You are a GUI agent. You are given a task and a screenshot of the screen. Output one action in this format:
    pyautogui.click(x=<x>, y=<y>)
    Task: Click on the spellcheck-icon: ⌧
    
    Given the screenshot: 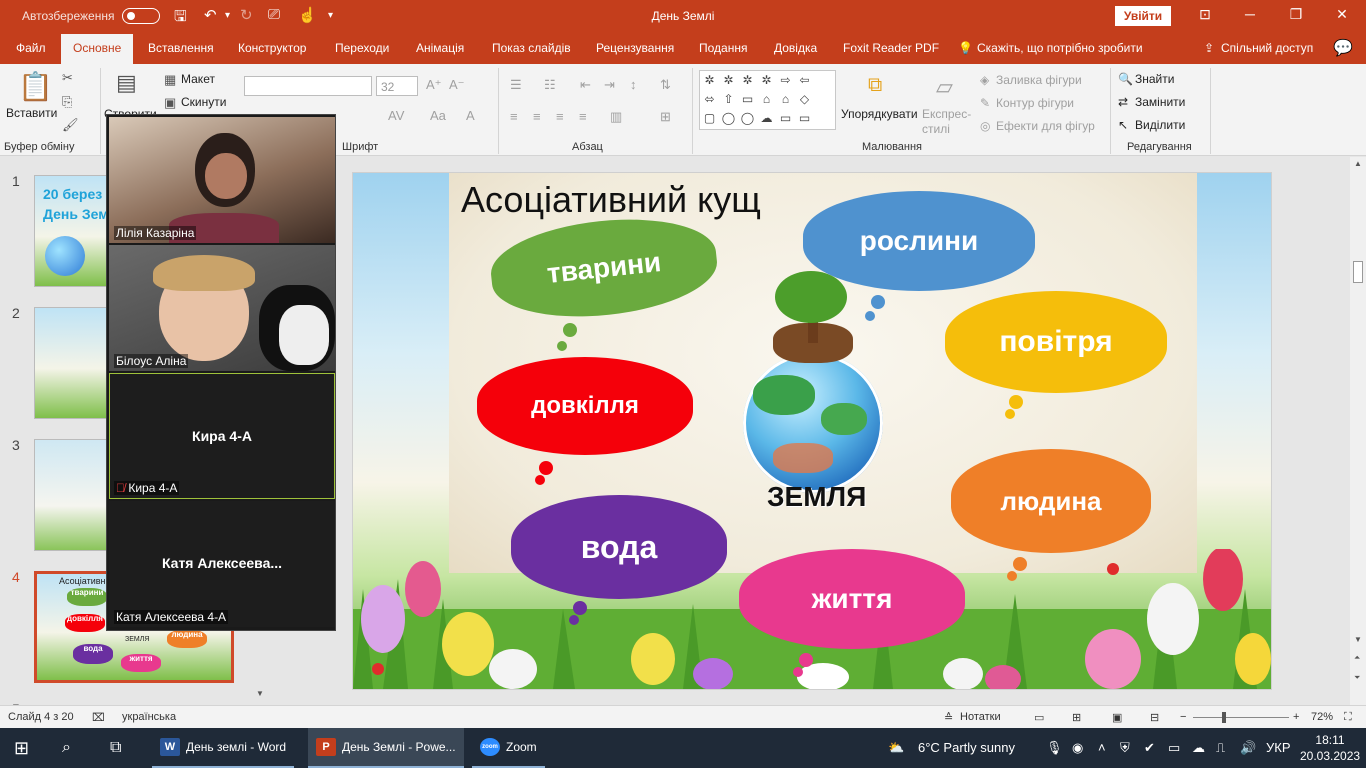 What is the action you would take?
    pyautogui.click(x=98, y=717)
    